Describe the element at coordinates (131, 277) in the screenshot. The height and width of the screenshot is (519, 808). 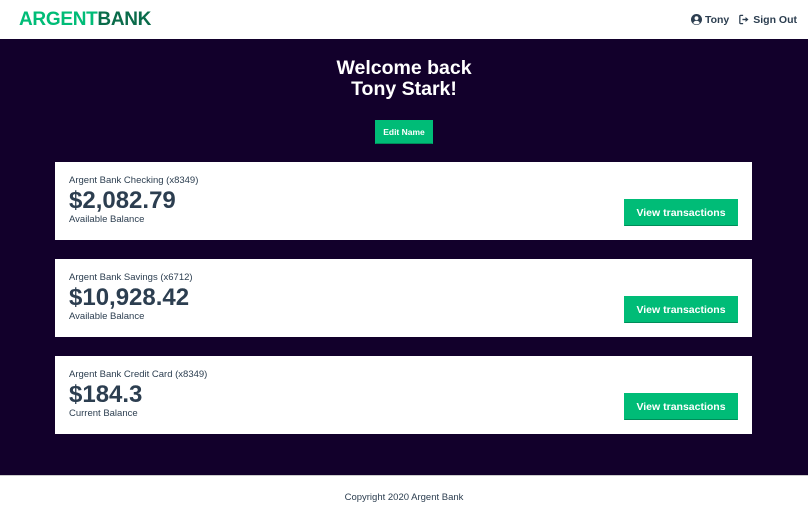
I see `account-title: Argent Bank Savings (x6712)` at that location.